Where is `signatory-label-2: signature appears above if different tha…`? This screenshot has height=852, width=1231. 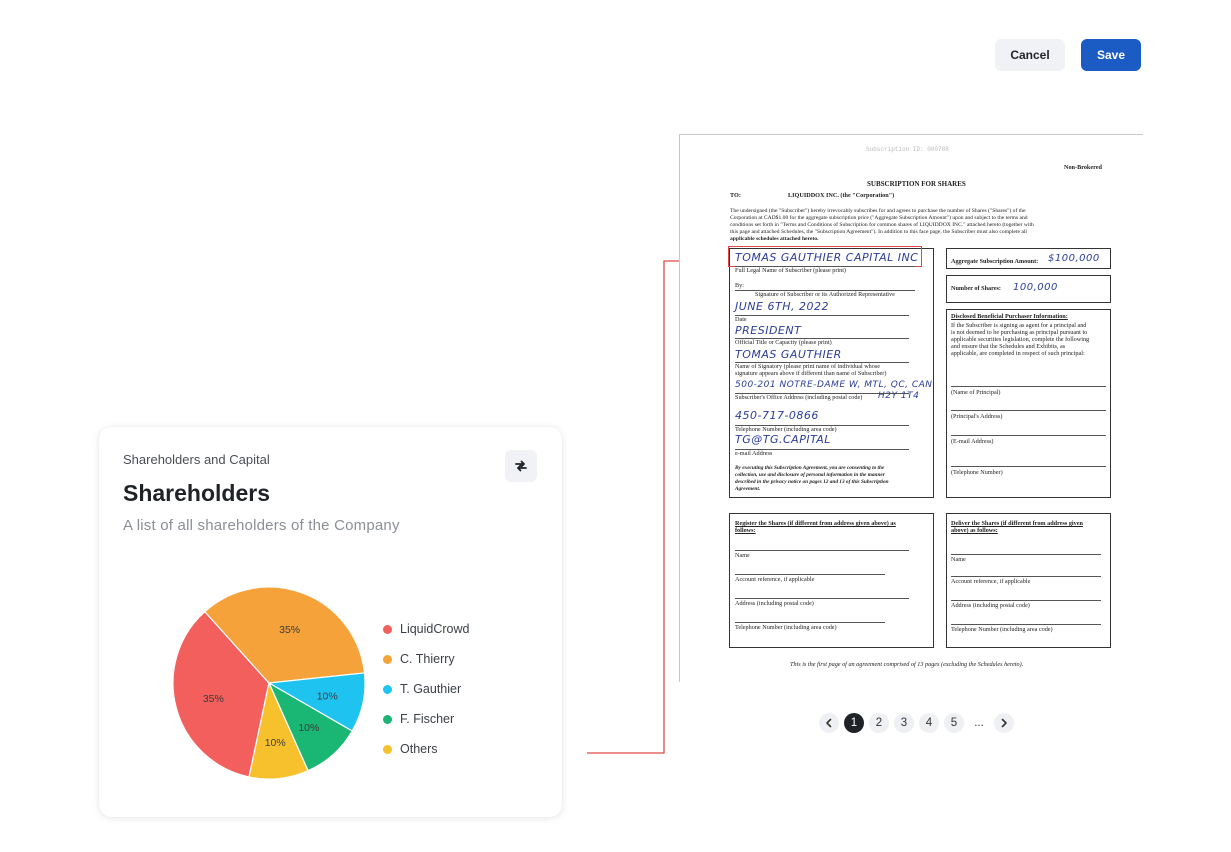
signatory-label-2: signature appears above if different tha… is located at coordinates (811, 373).